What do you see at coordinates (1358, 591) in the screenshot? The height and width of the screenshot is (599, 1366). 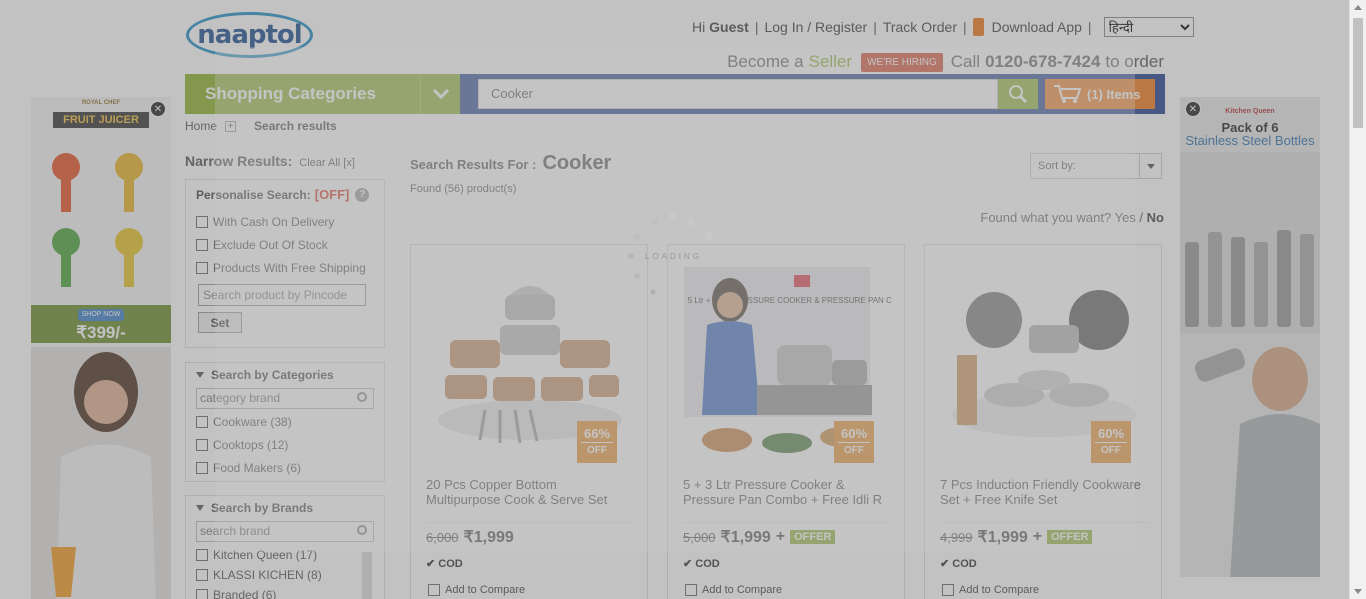 I see `scroll-down-icon` at bounding box center [1358, 591].